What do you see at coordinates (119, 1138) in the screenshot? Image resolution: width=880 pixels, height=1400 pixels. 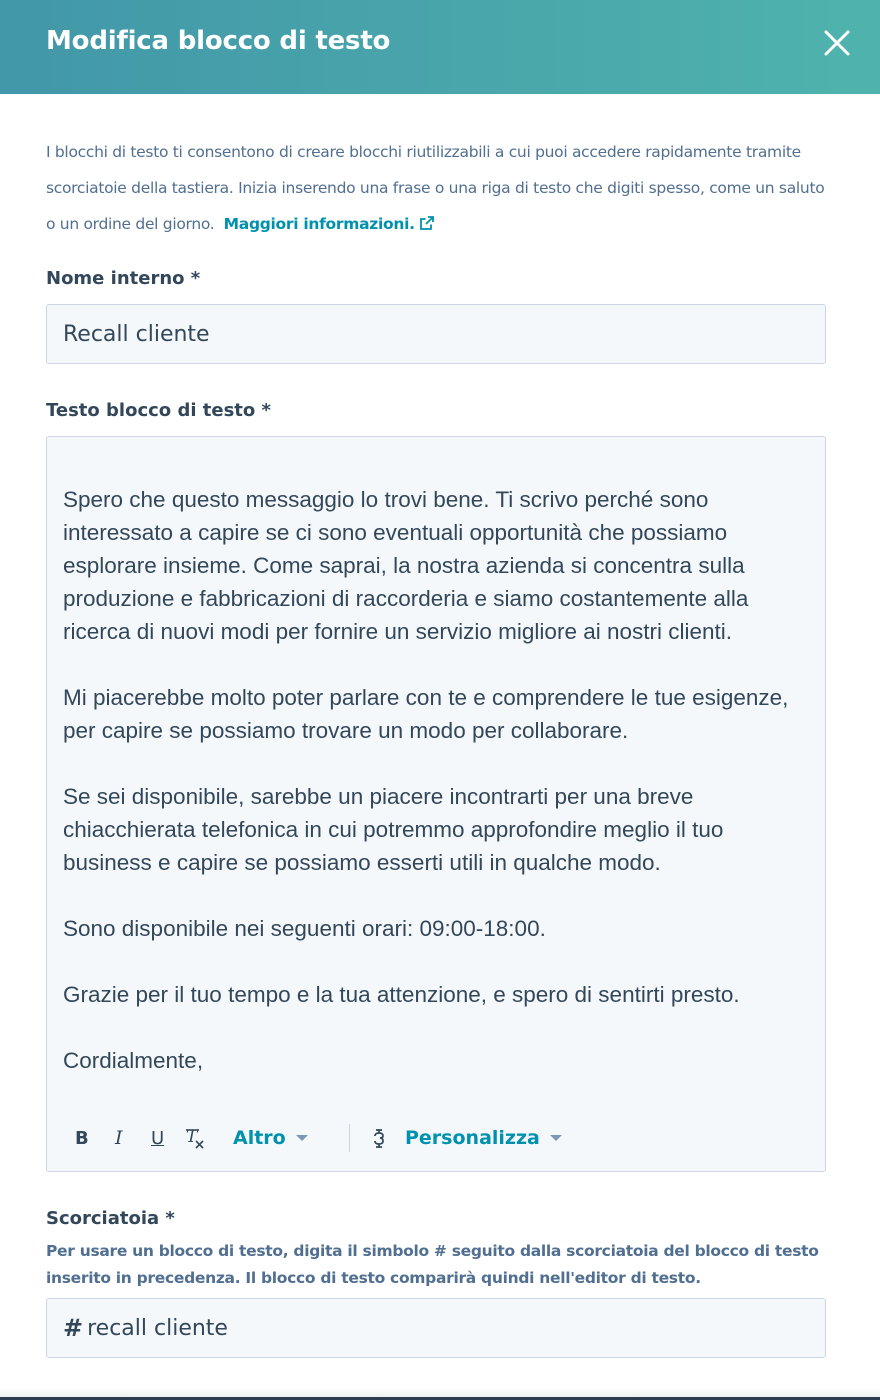 I see `italic-button: I` at bounding box center [119, 1138].